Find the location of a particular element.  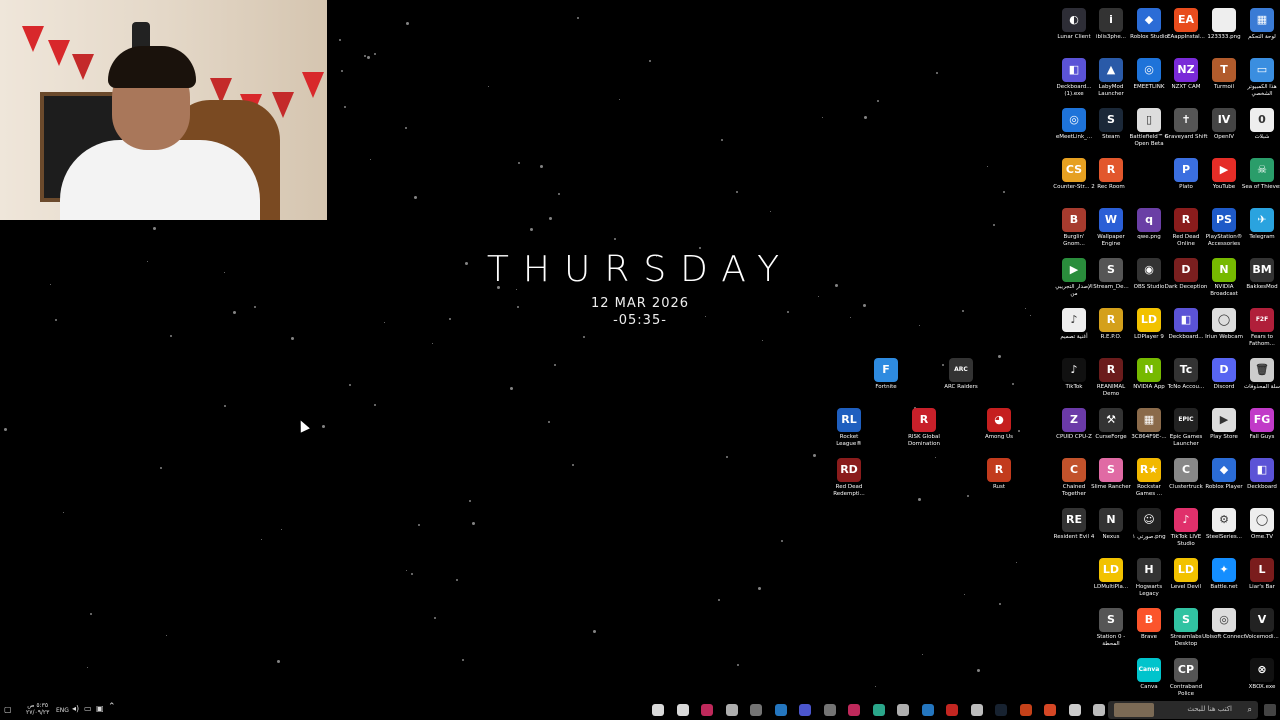

clock-widget: THURSDAY 12 MAR 2026 -05:35- is located at coordinates (640, 289).